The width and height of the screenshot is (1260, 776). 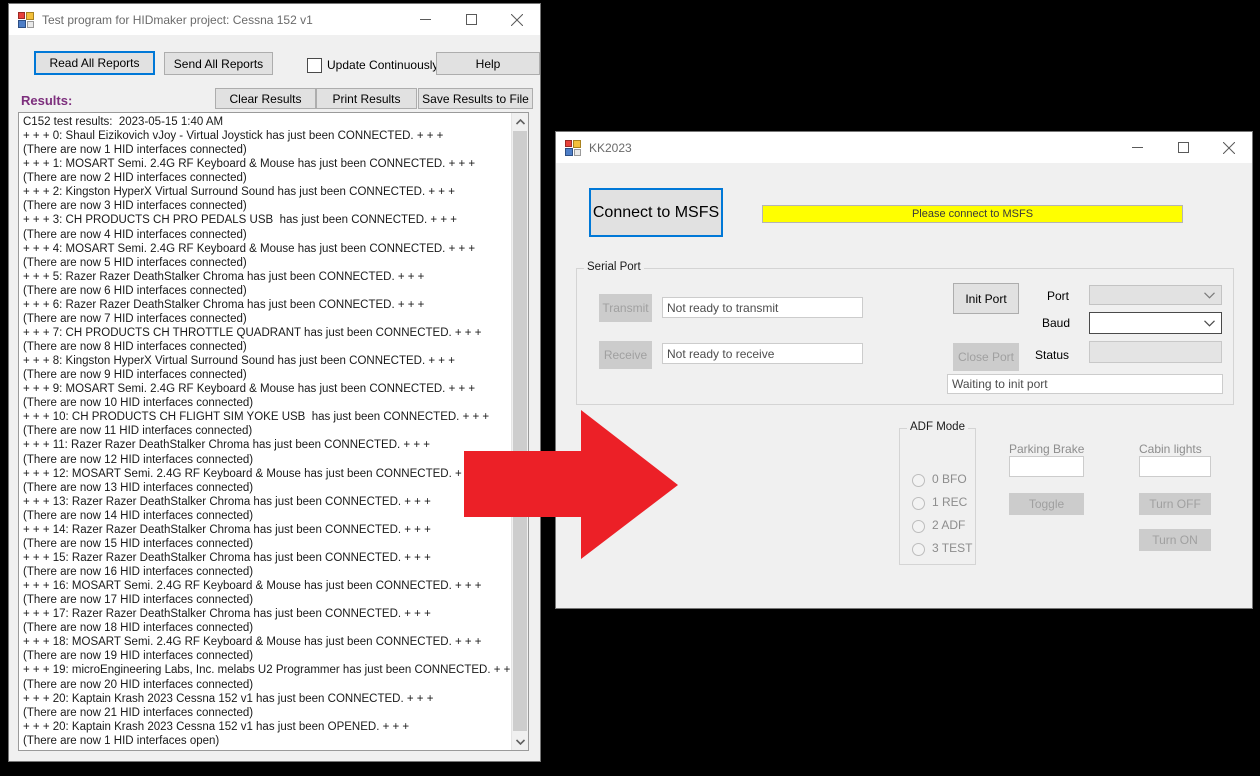 I want to click on baud-label: Baud, so click(x=1056, y=323).